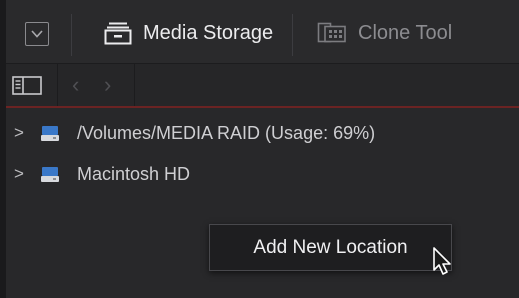 This screenshot has width=519, height=298. Describe the element at coordinates (262, 86) in the screenshot. I see `browser-toolbar: ‹ ›` at that location.